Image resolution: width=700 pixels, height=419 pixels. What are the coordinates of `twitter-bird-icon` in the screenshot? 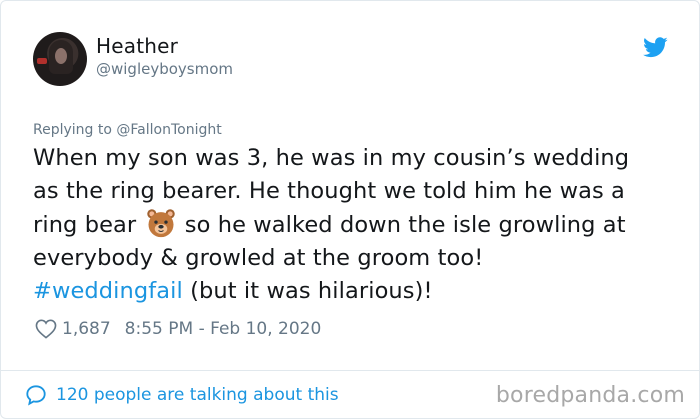 It's located at (655, 47).